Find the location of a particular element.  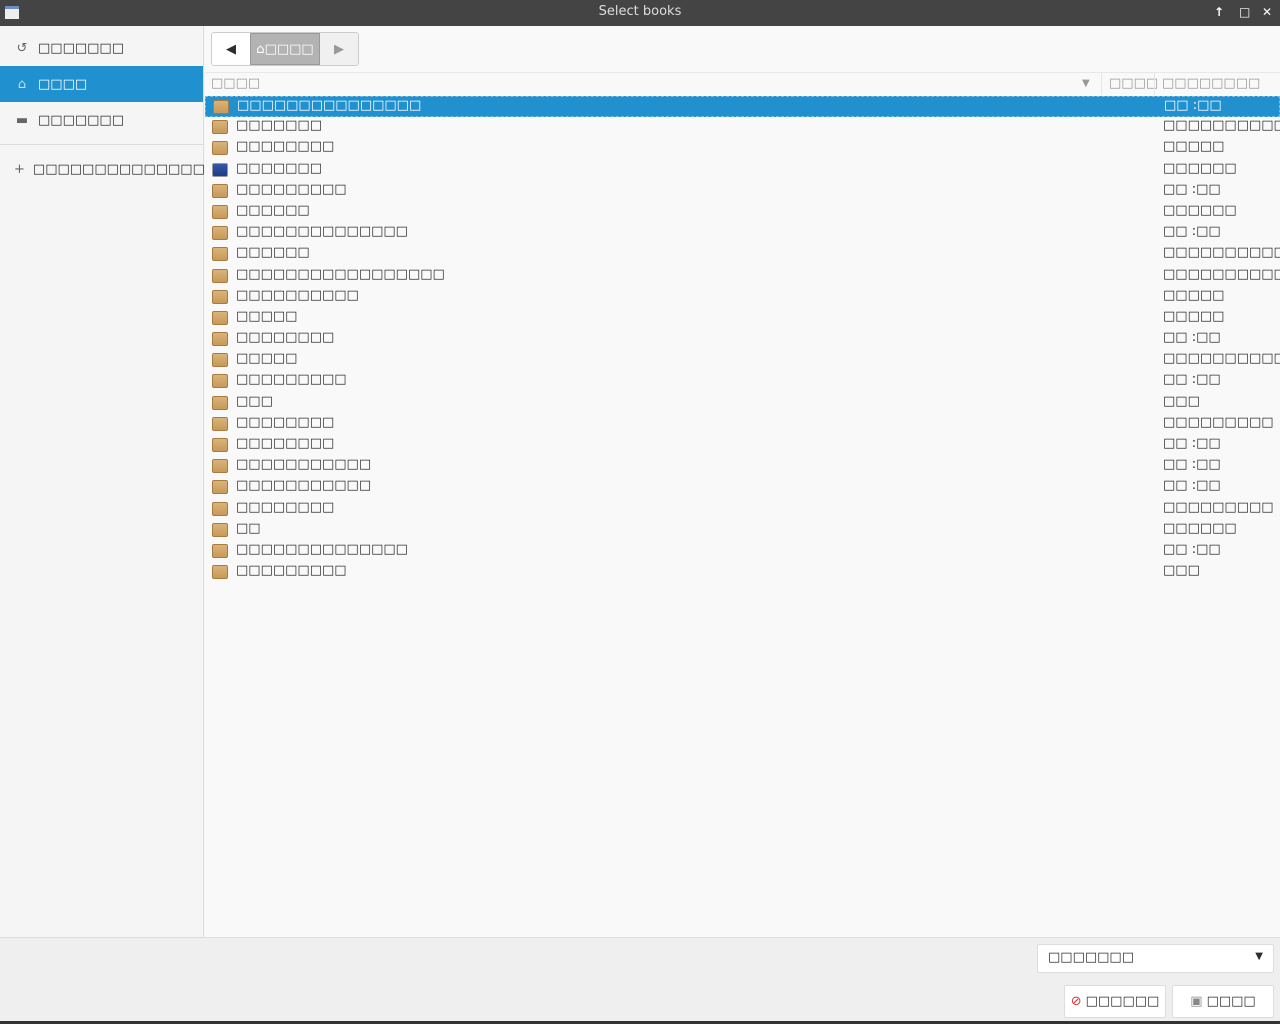

back-button: ◀ is located at coordinates (231, 49).